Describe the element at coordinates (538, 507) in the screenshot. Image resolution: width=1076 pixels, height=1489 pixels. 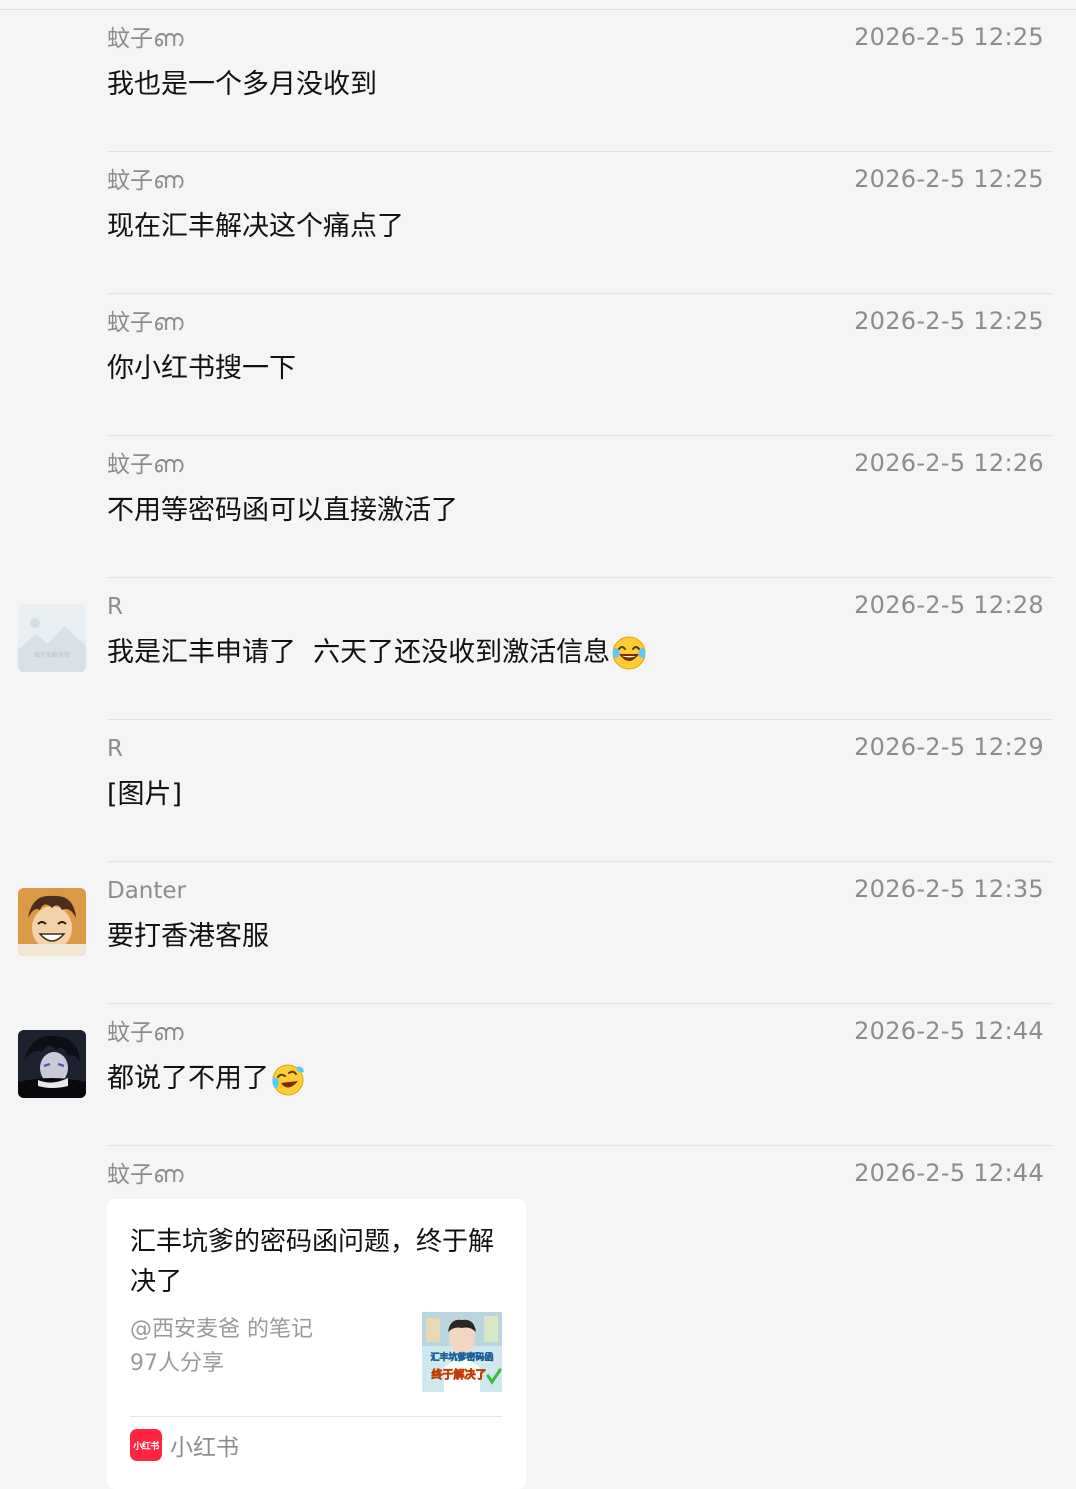
I see `message-item: 蚊子ണ 2026-2-5 12:26 不用等密码函可以直接激活了` at that location.